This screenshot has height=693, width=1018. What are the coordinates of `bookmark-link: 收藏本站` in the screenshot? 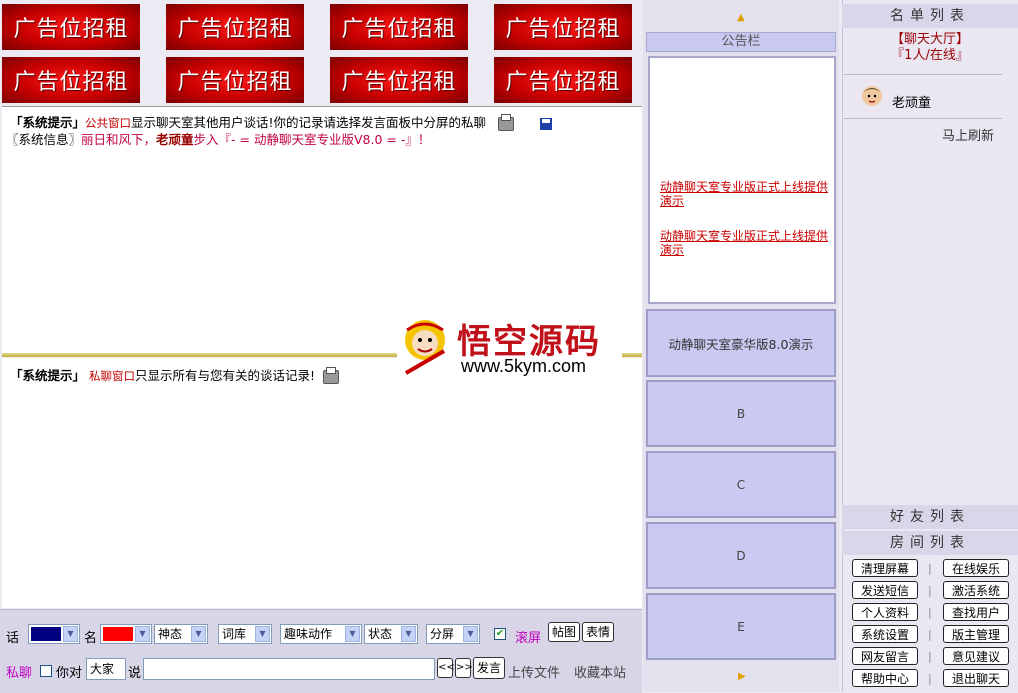 It's located at (600, 671).